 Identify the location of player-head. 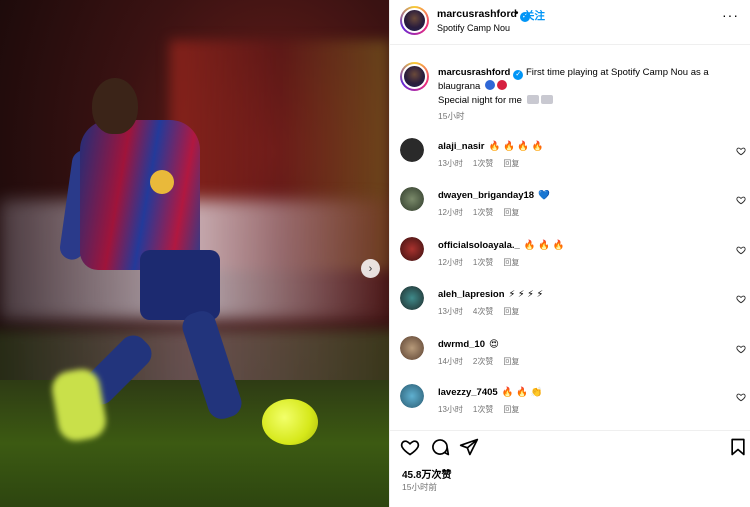
(115, 106).